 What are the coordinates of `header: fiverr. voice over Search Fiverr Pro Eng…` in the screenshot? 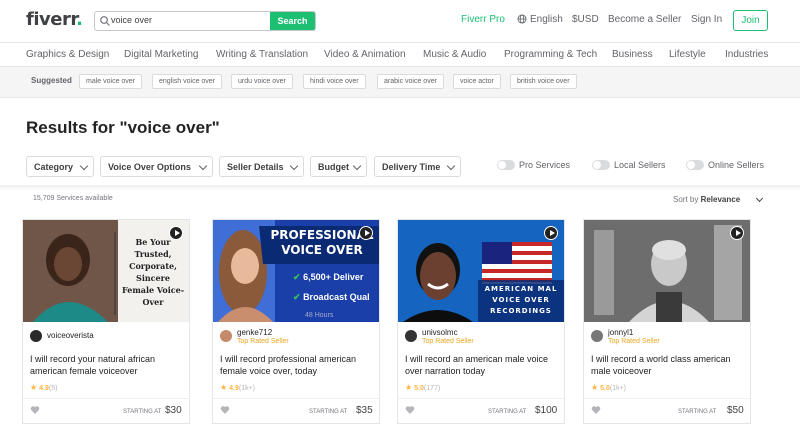 It's located at (400, 21).